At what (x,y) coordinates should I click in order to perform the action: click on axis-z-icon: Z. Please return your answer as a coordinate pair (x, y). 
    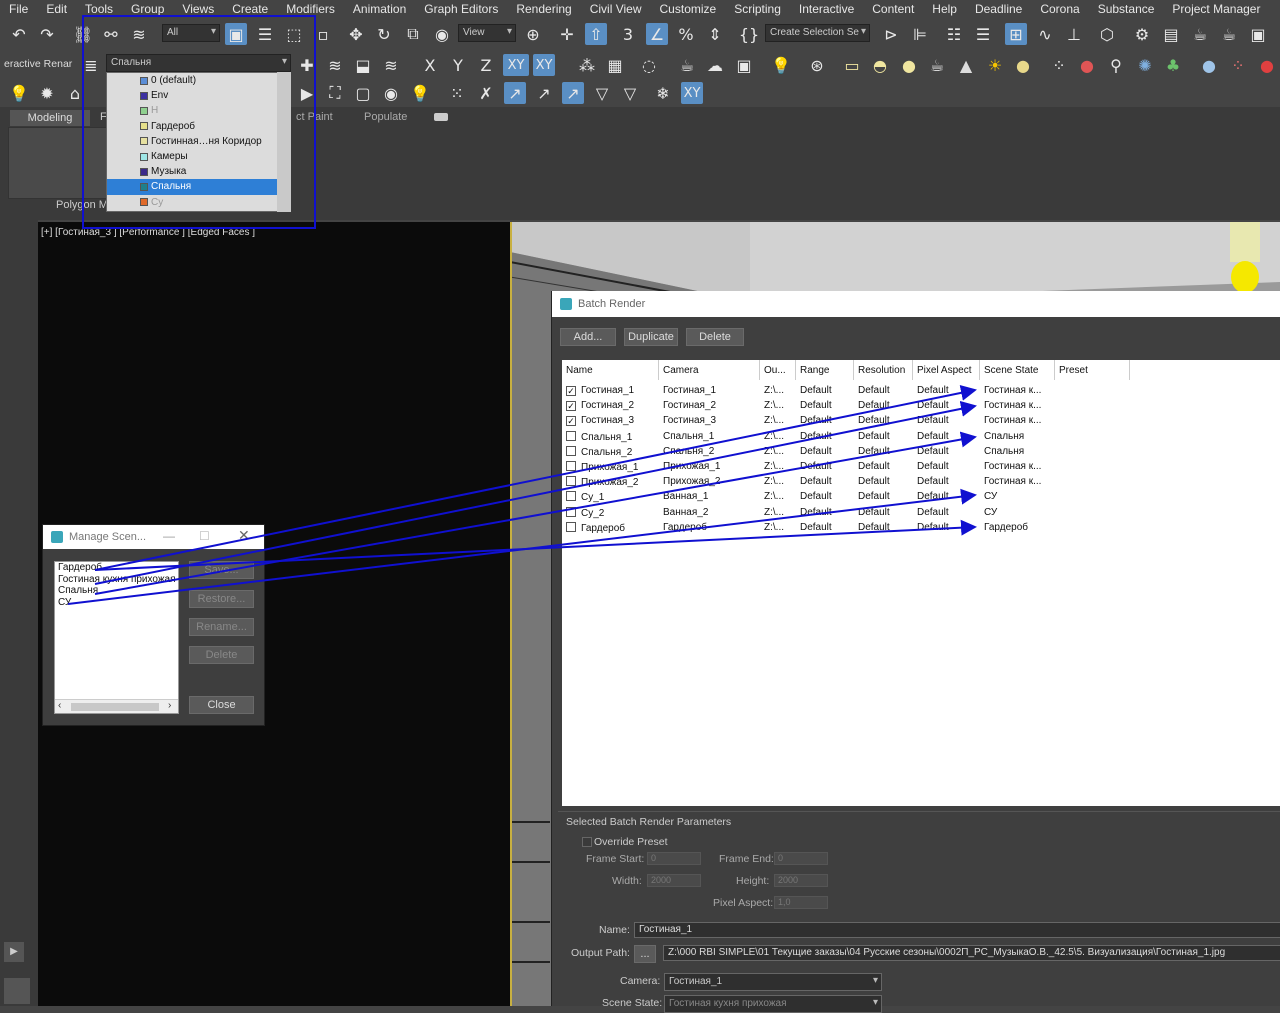
    Looking at the image, I should click on (486, 65).